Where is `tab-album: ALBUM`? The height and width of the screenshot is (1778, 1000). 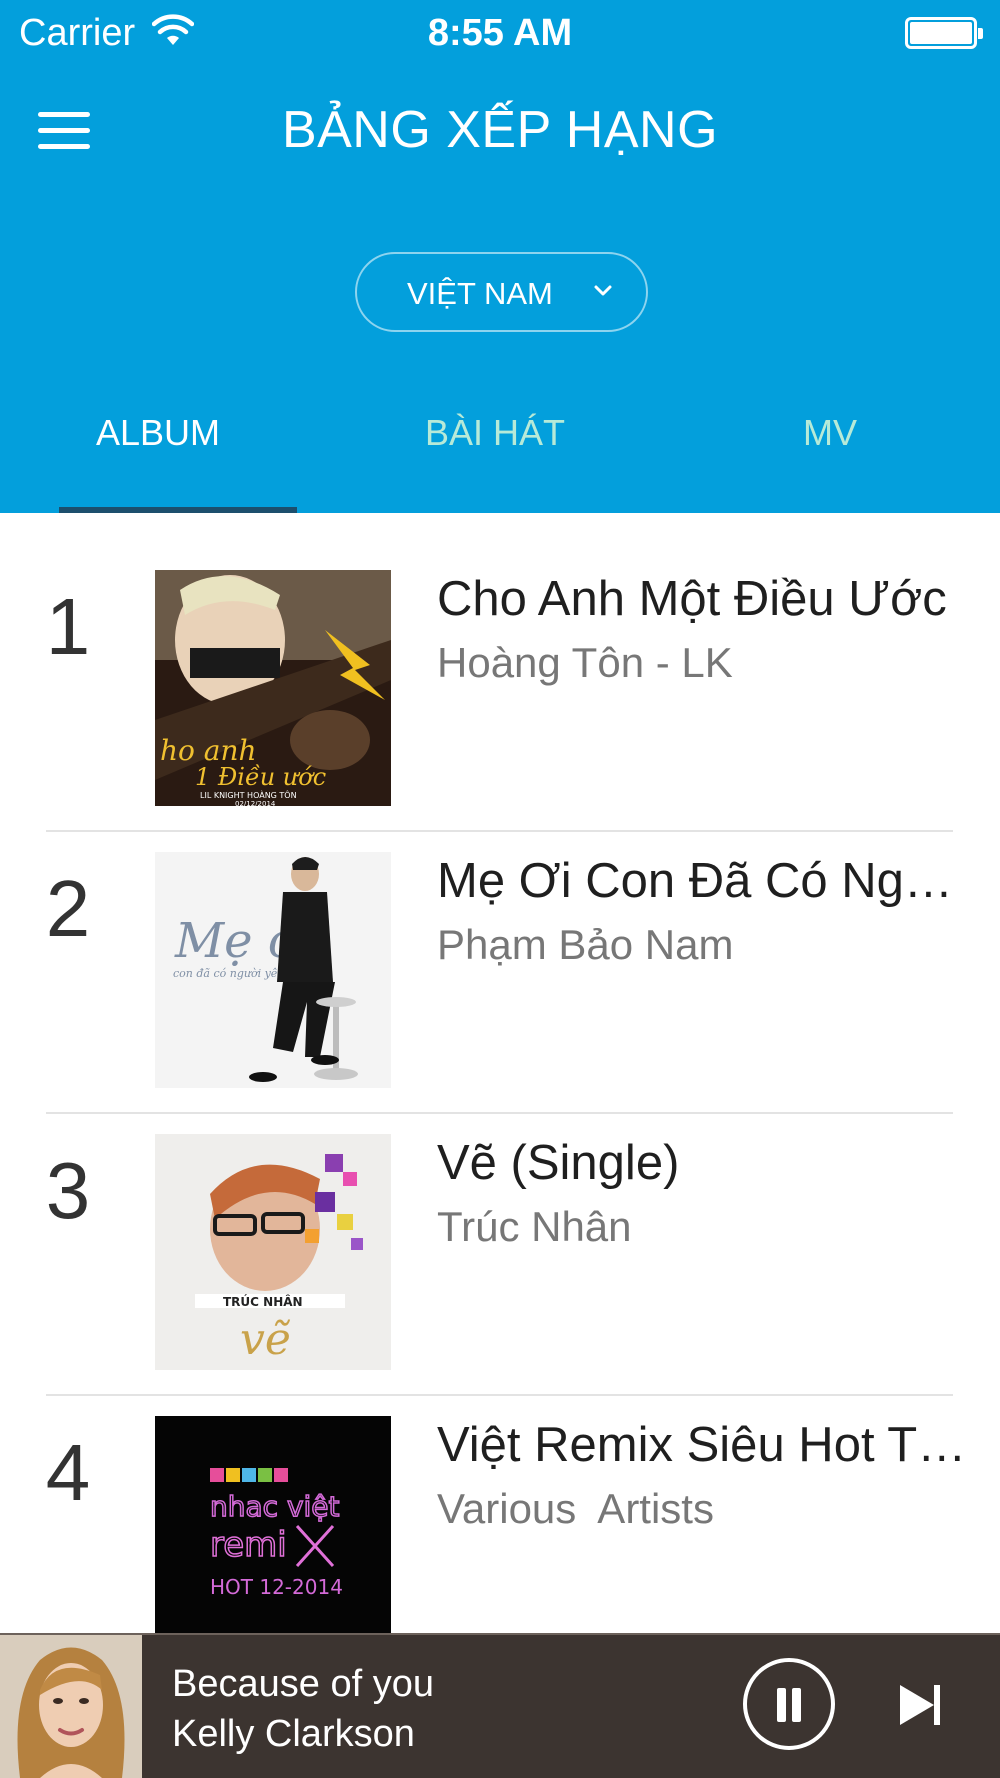
tab-album: ALBUM is located at coordinates (158, 433).